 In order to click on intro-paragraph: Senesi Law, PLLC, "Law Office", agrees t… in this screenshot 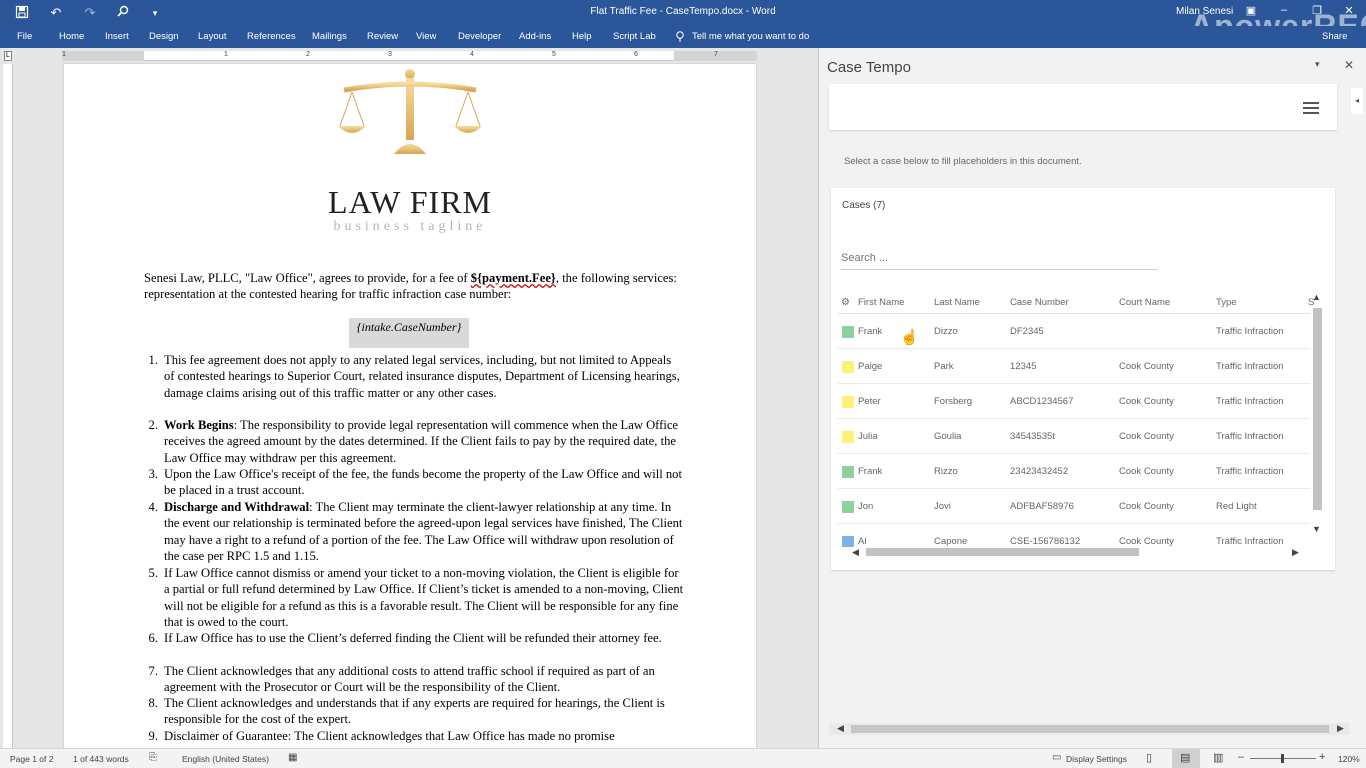, I will do `click(414, 286)`.